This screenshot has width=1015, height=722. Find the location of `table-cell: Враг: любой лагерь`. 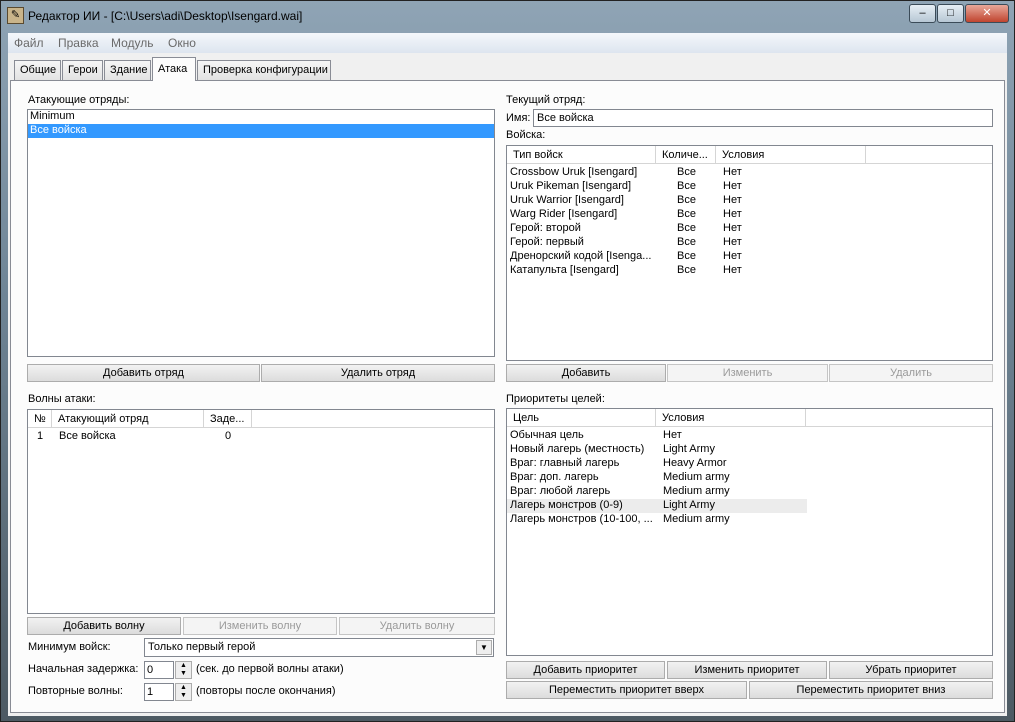

table-cell: Враг: любой лагерь is located at coordinates (560, 491).